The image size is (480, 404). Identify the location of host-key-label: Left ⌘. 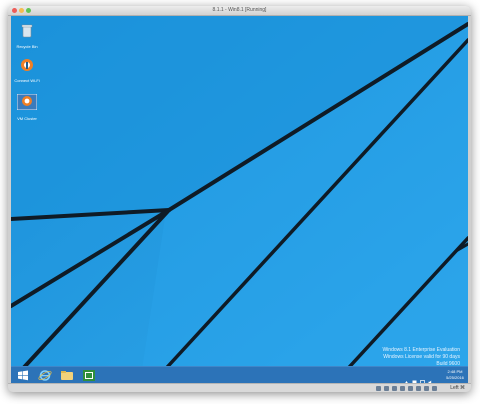
(457, 388).